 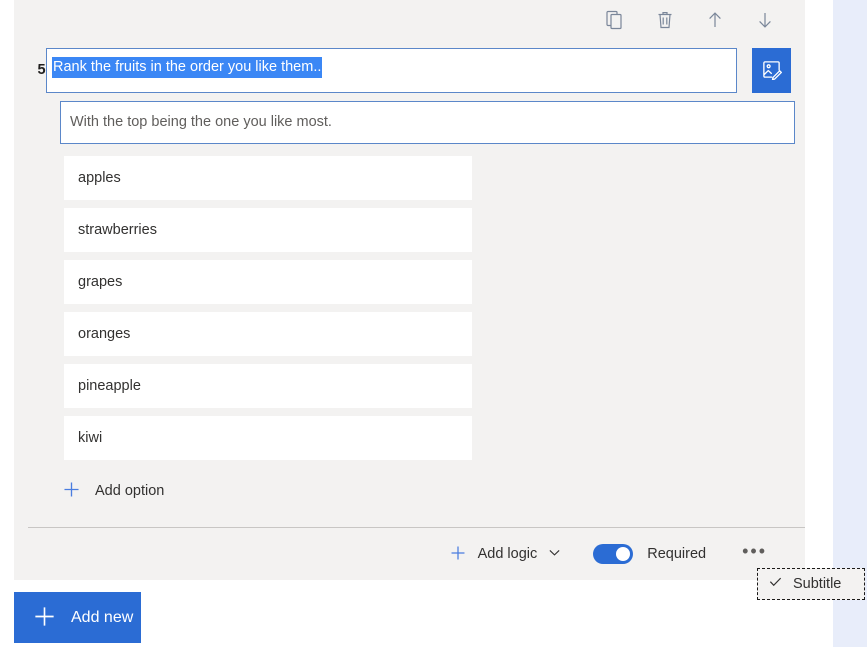 What do you see at coordinates (90, 438) in the screenshot?
I see `option-label: kiwi` at bounding box center [90, 438].